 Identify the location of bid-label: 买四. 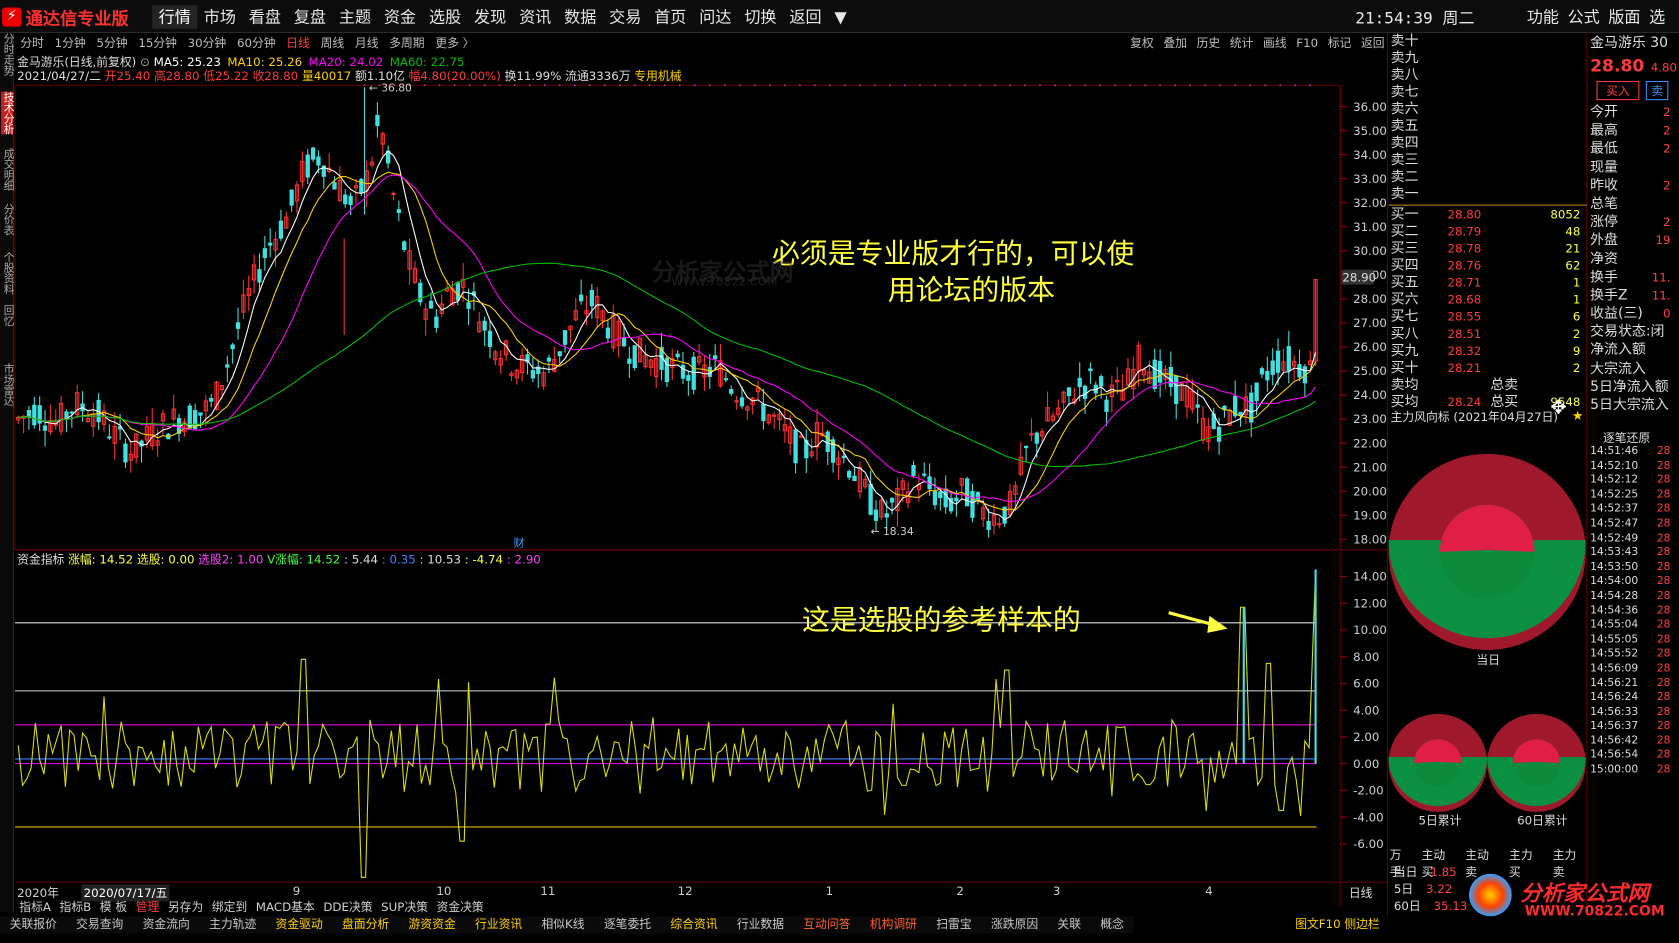
(1404, 265).